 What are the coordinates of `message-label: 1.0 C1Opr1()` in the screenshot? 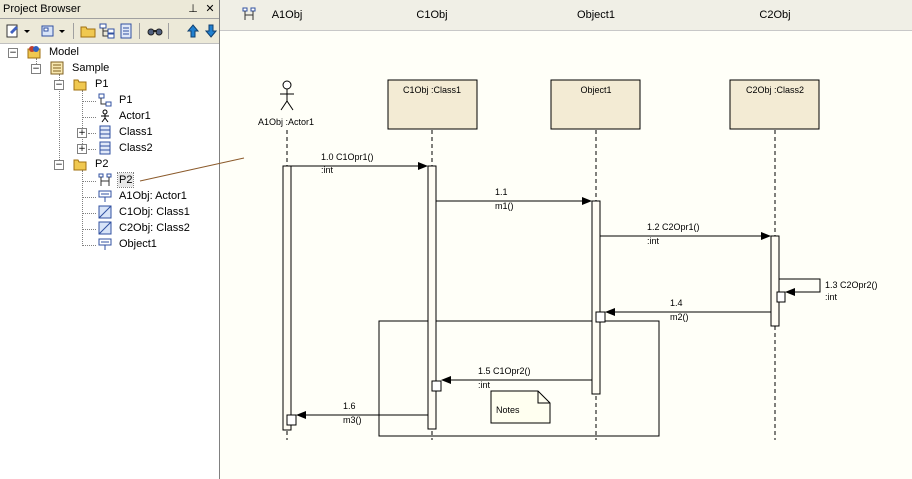 It's located at (347, 157).